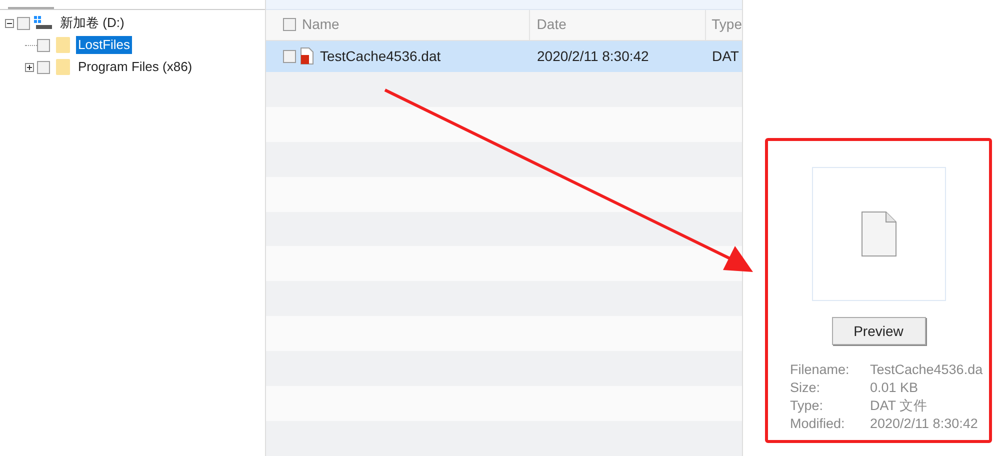 Image resolution: width=994 pixels, height=456 pixels. What do you see at coordinates (135, 67) in the screenshot?
I see `tree-item: Program Files (x86)` at bounding box center [135, 67].